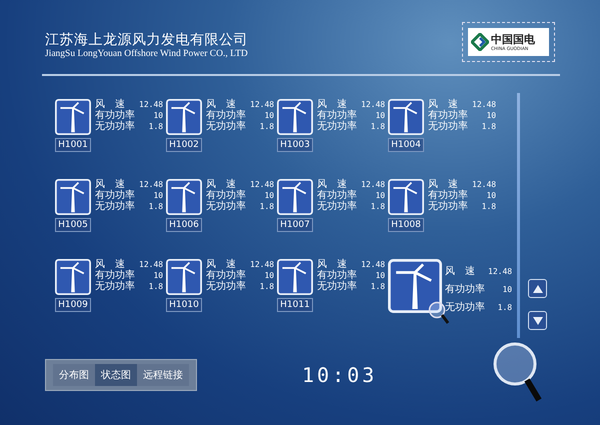 The height and width of the screenshot is (425, 600). What do you see at coordinates (513, 39) in the screenshot?
I see `logo-name: 中国国电` at bounding box center [513, 39].